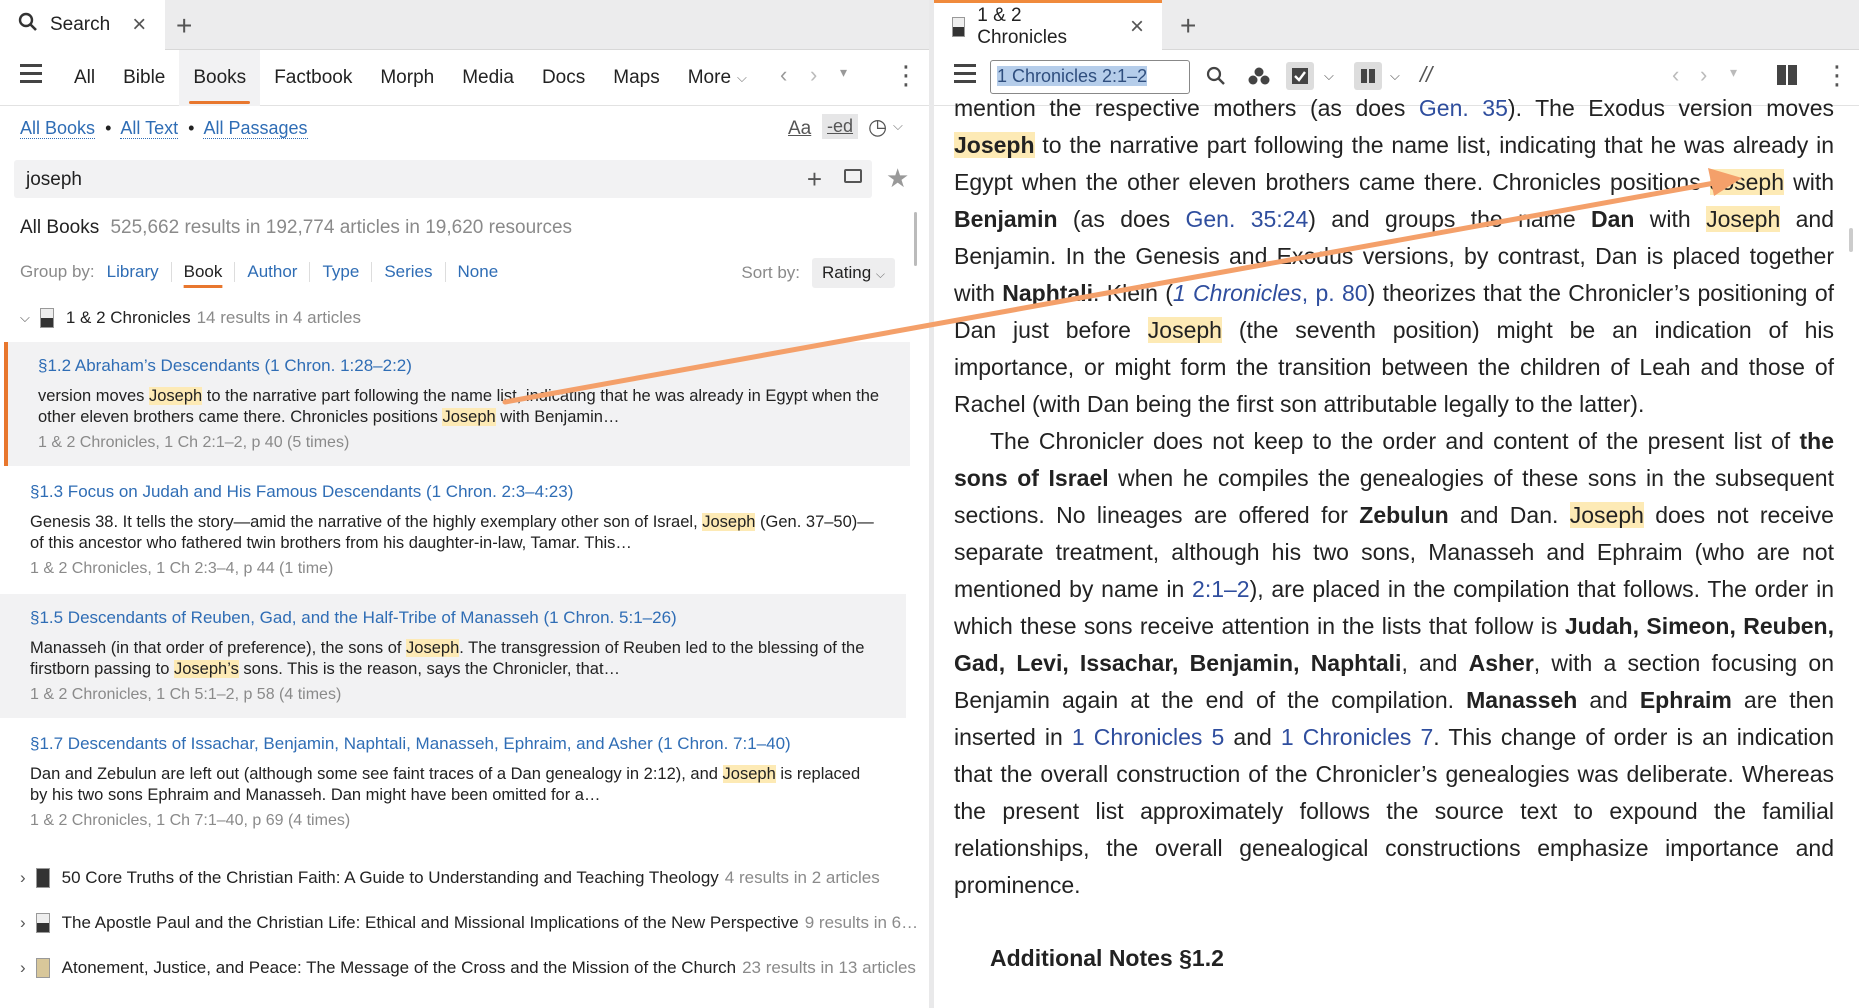  I want to click on checklist-icon, so click(1300, 76).